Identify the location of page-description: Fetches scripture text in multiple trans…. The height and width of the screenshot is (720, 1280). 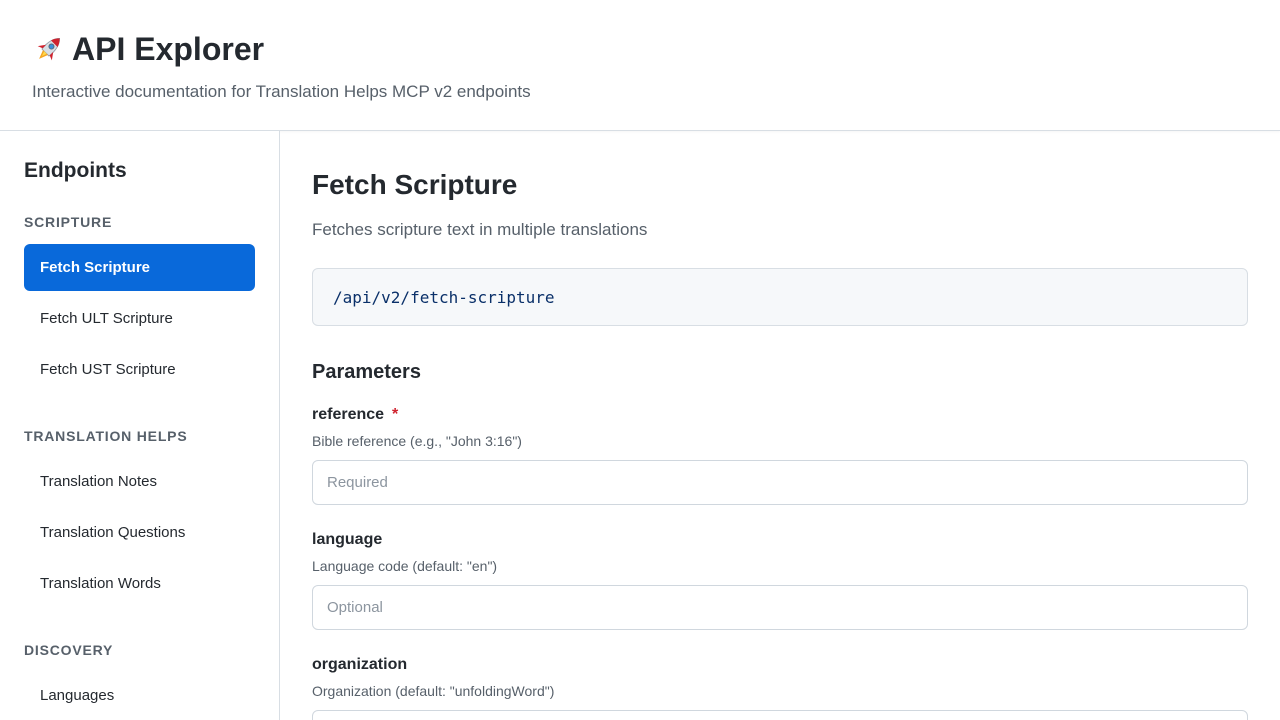
(480, 229).